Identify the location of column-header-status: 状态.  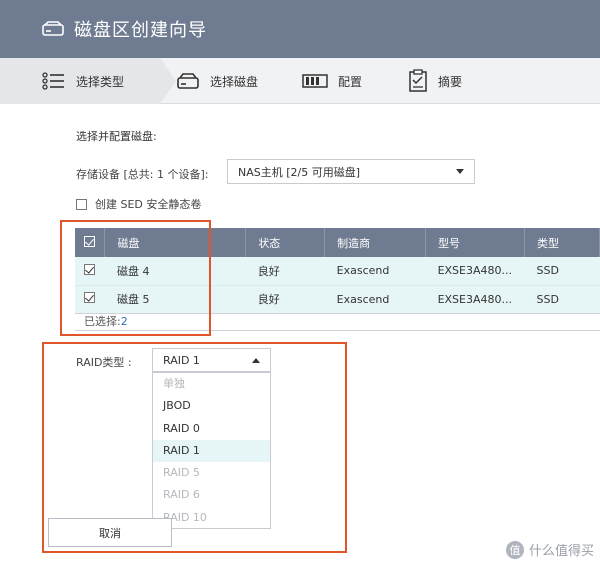
(285, 242).